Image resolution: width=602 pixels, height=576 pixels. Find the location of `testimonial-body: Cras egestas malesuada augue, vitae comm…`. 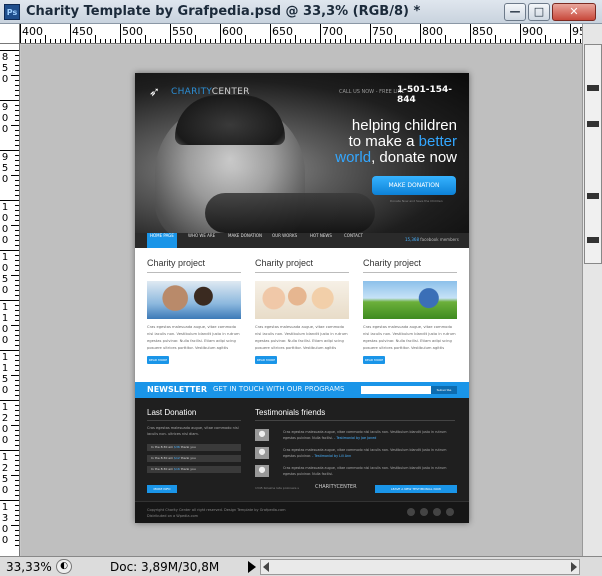

testimonial-body: Cras egestas malesuada augue, vitae comm… is located at coordinates (365, 471).